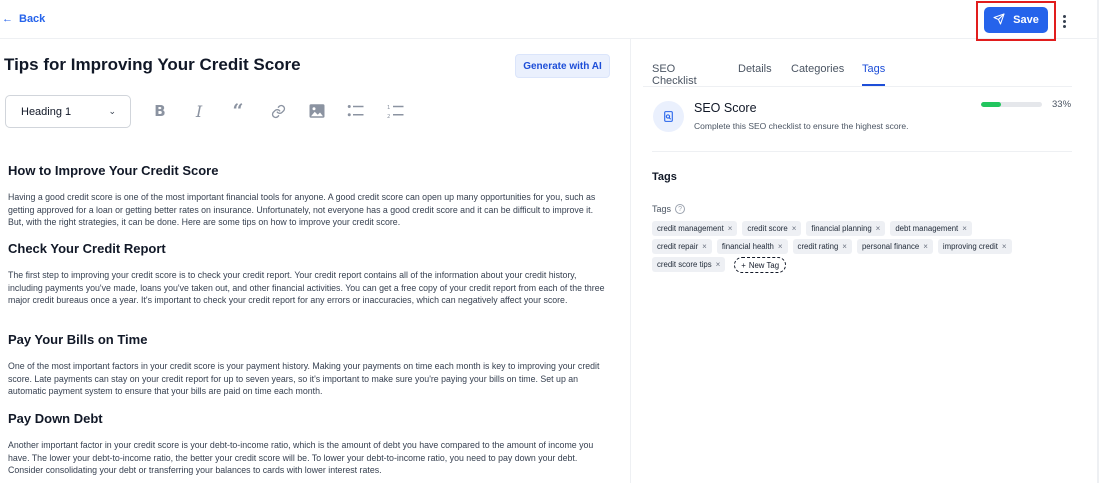  I want to click on tag-chip: personal finance ×, so click(894, 246).